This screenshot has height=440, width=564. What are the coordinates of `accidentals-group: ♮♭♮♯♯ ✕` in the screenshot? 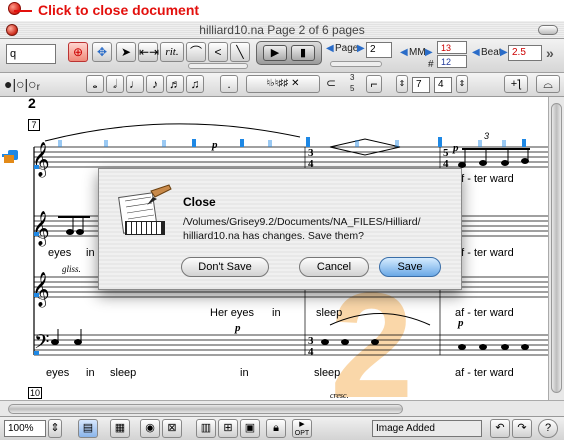 It's located at (283, 84).